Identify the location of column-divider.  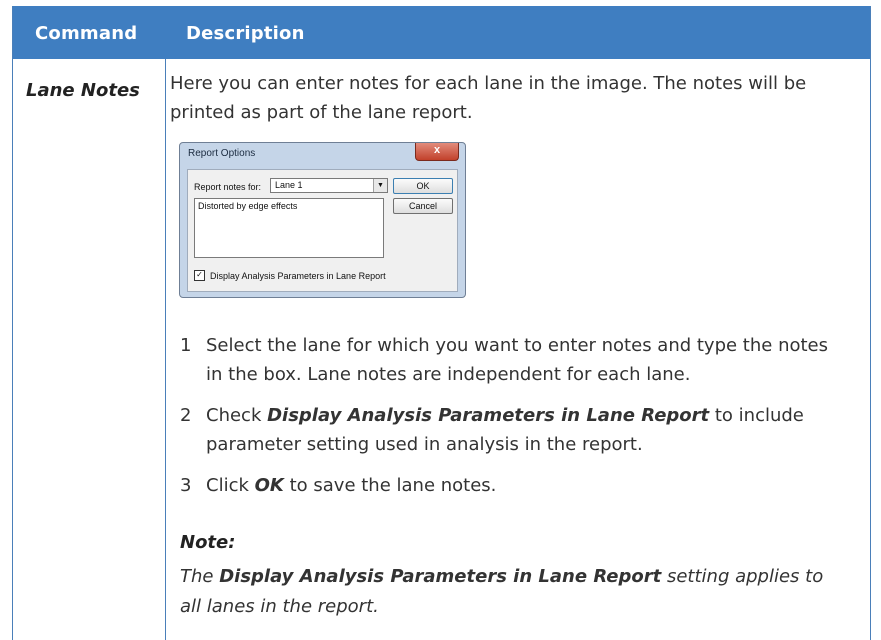
(165, 349).